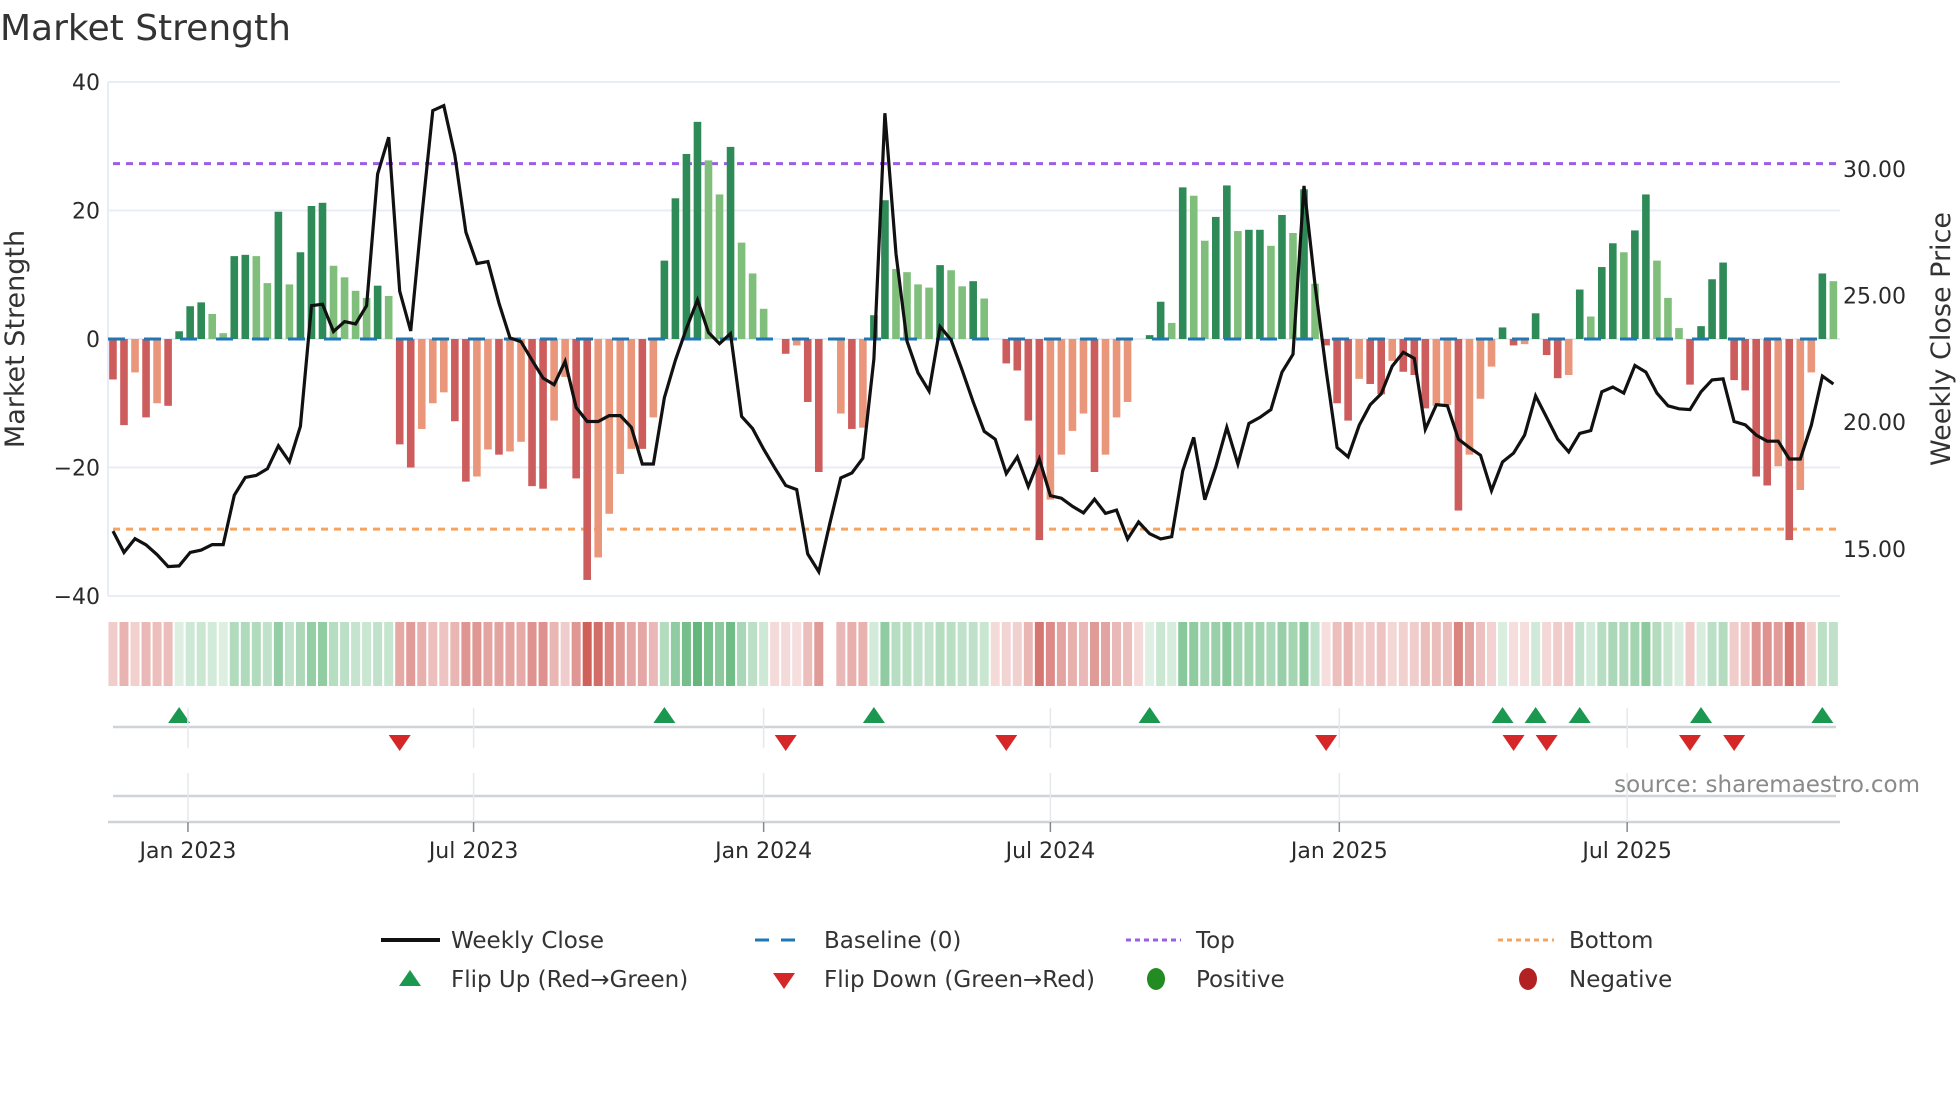  What do you see at coordinates (1215, 941) in the screenshot?
I see `legend-label: Top` at bounding box center [1215, 941].